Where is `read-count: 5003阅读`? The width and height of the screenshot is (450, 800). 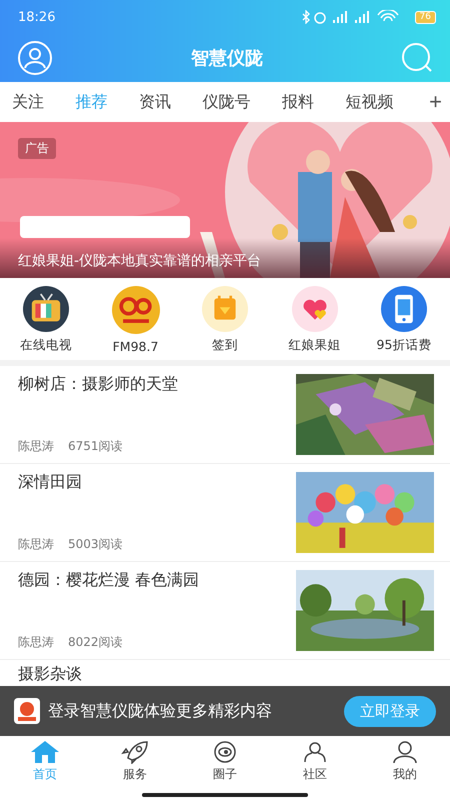
read-count: 5003阅读 is located at coordinates (95, 544).